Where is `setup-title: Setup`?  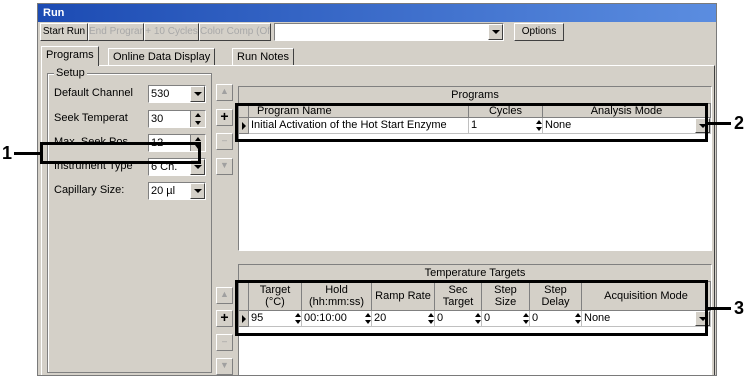
setup-title: Setup is located at coordinates (70, 73).